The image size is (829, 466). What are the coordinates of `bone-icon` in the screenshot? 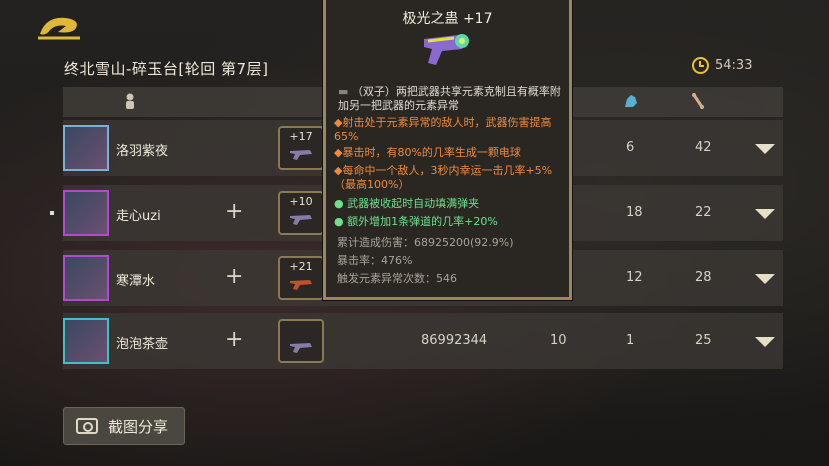 It's located at (698, 101).